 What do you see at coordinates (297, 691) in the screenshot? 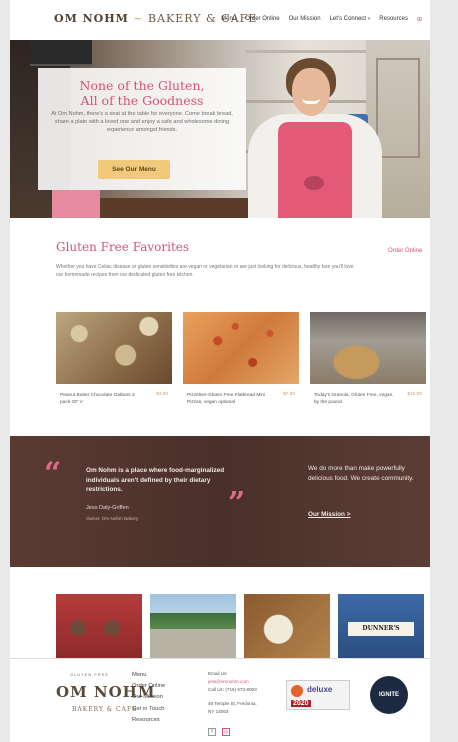
I see `award-icon` at bounding box center [297, 691].